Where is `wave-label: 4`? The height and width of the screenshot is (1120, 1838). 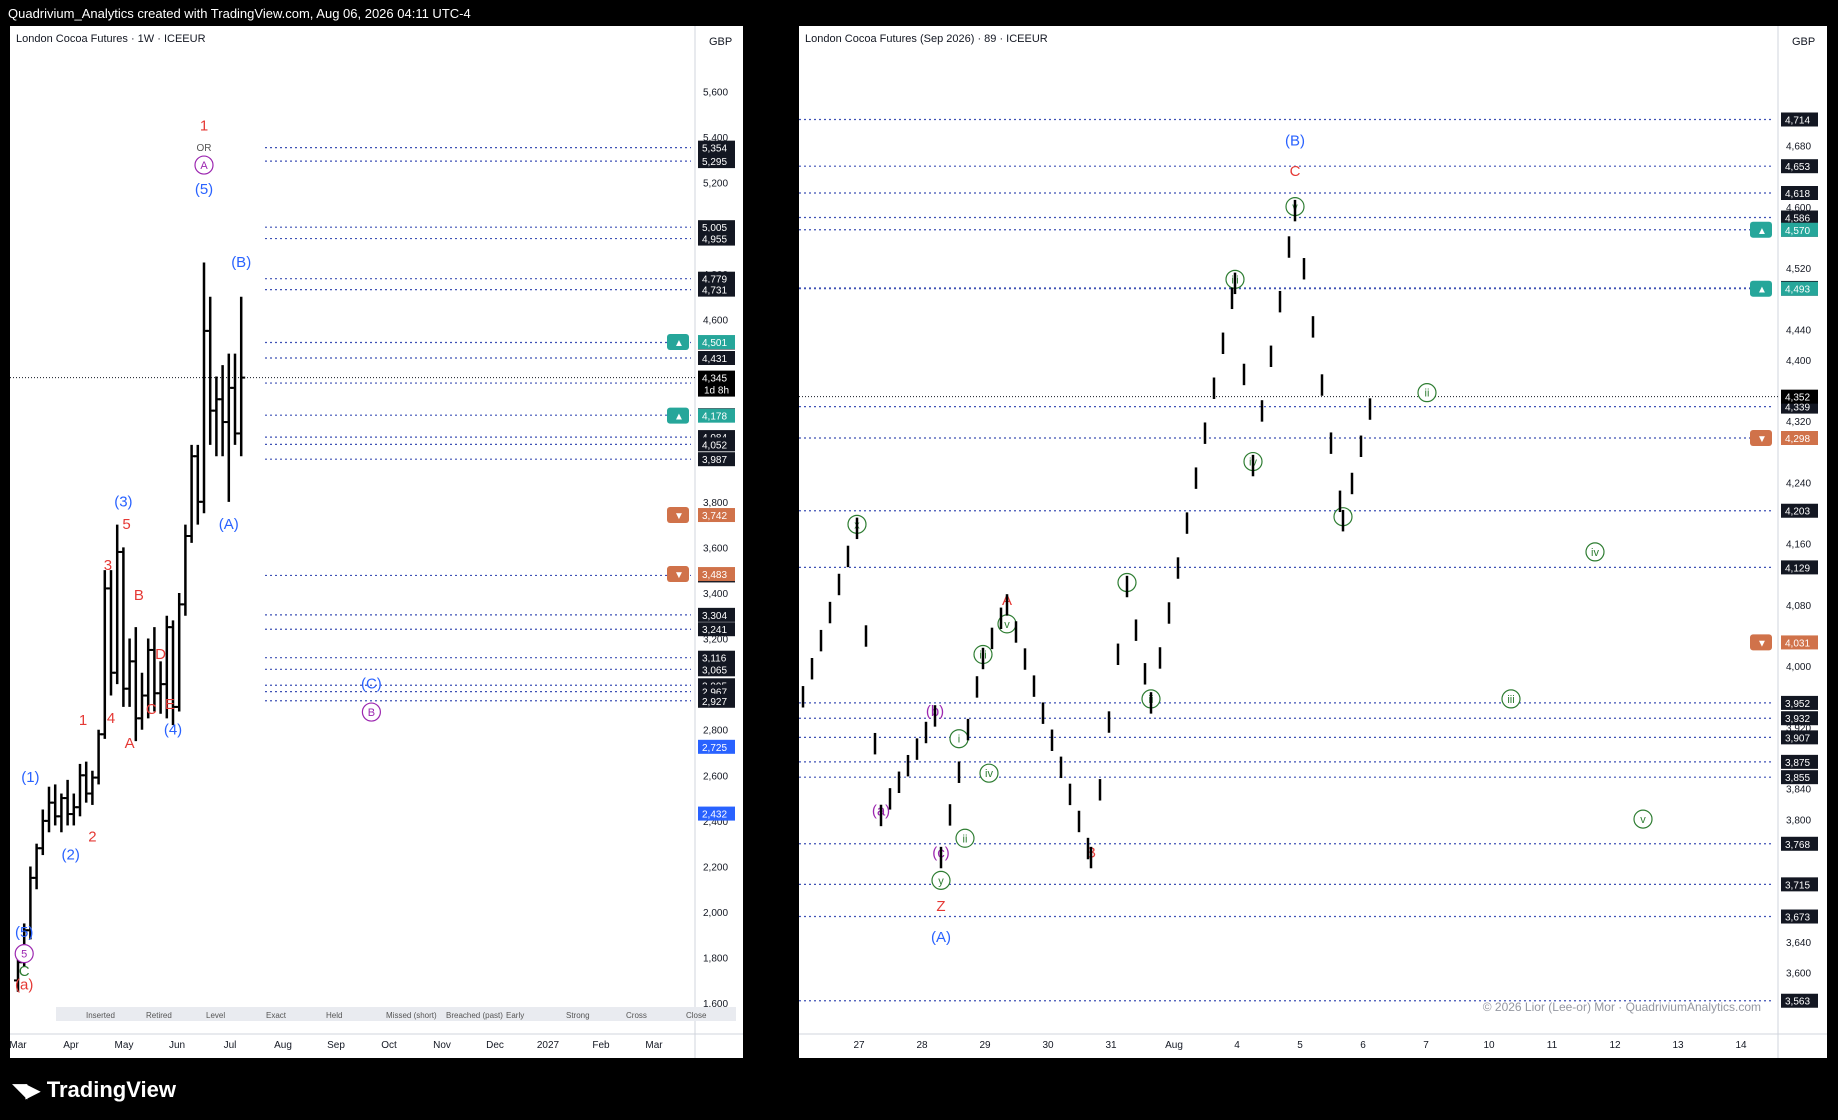 wave-label: 4 is located at coordinates (111, 718).